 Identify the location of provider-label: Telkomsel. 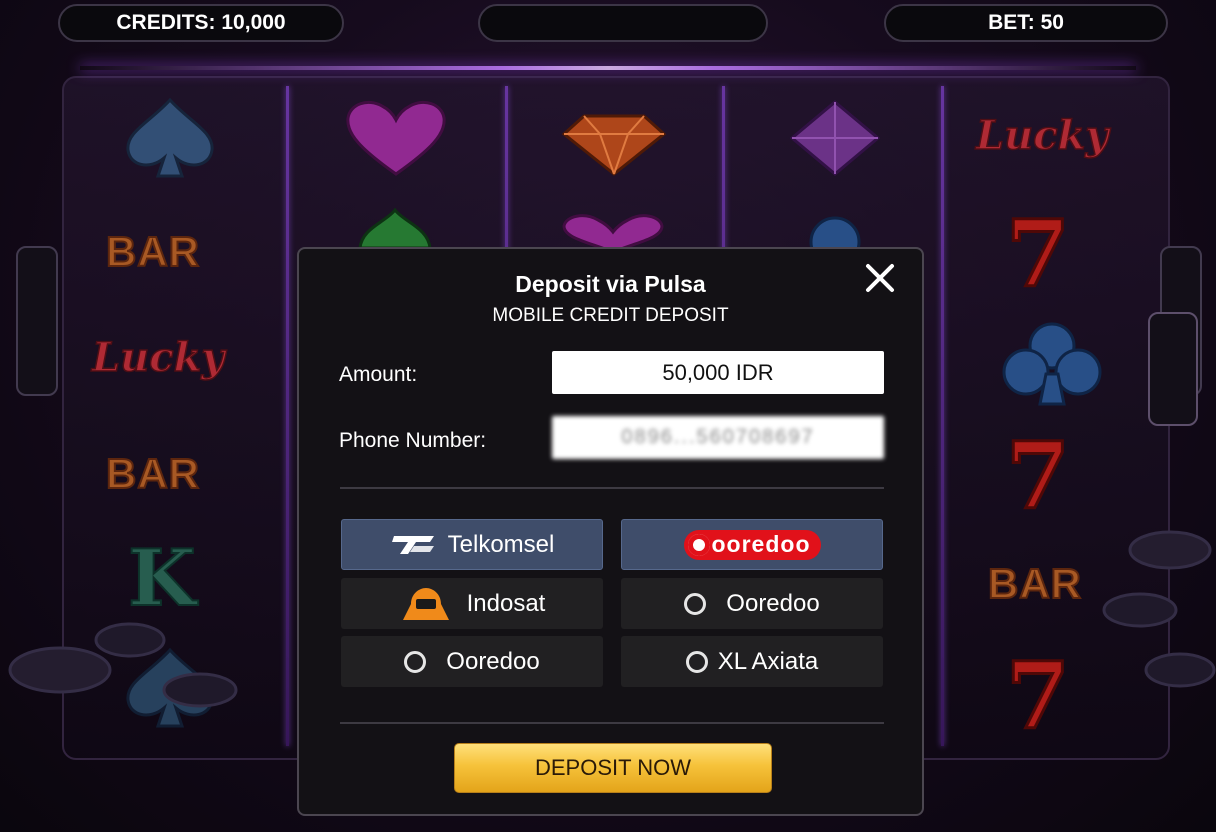
(501, 544).